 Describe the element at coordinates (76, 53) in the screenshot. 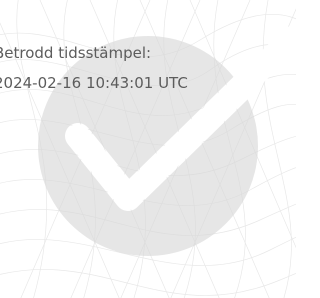

I see `timestamp-label: Betrodd tidsstämpel:` at that location.